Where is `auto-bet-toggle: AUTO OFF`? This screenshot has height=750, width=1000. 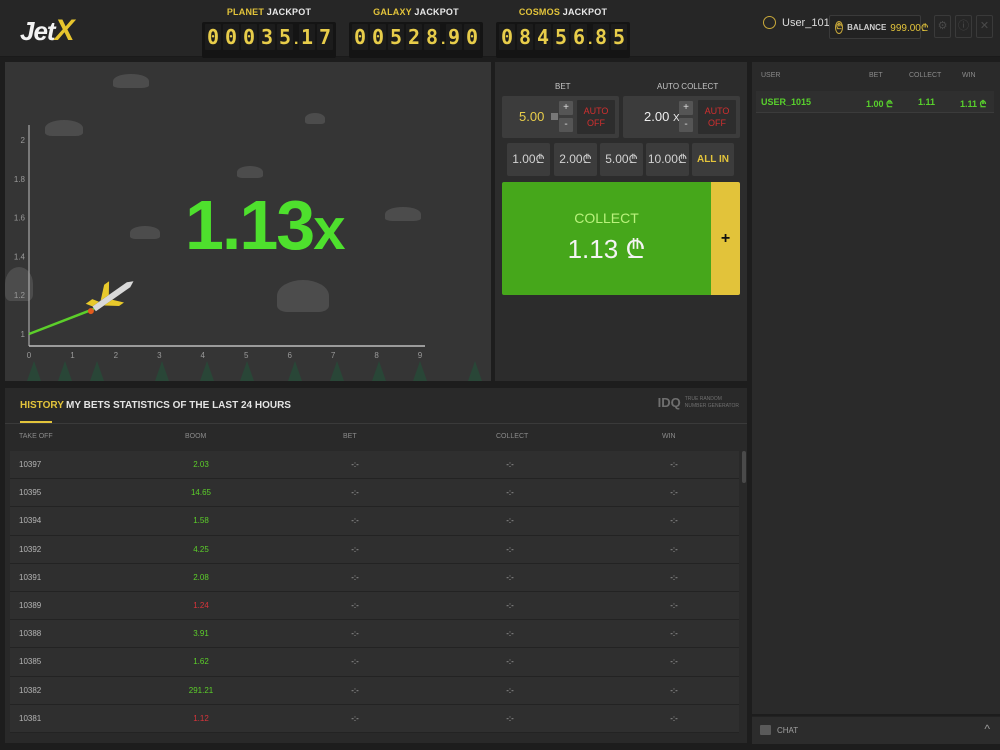
auto-bet-toggle: AUTO OFF is located at coordinates (596, 117).